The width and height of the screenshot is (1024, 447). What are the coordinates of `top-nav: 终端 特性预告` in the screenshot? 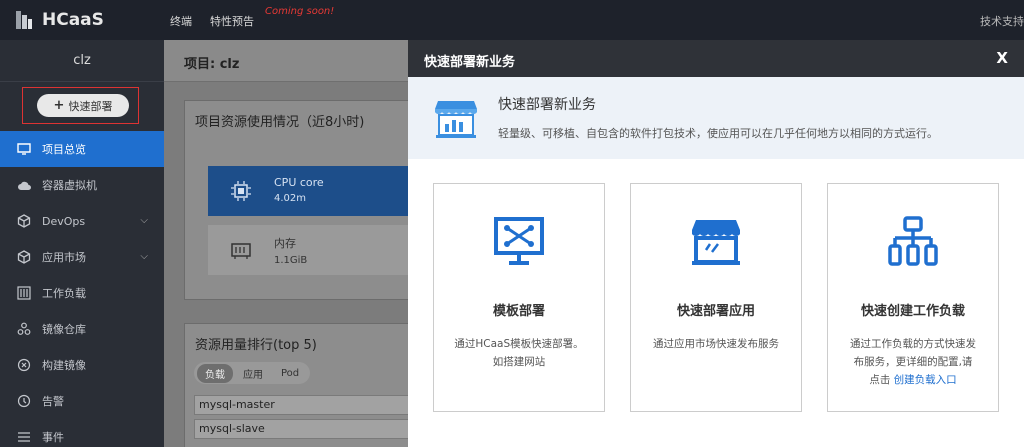 It's located at (212, 21).